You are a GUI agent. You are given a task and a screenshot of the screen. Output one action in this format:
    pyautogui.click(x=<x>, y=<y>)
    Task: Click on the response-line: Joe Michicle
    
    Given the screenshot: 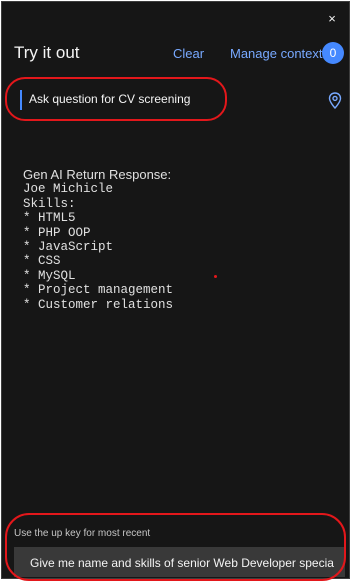 What is the action you would take?
    pyautogui.click(x=68, y=189)
    